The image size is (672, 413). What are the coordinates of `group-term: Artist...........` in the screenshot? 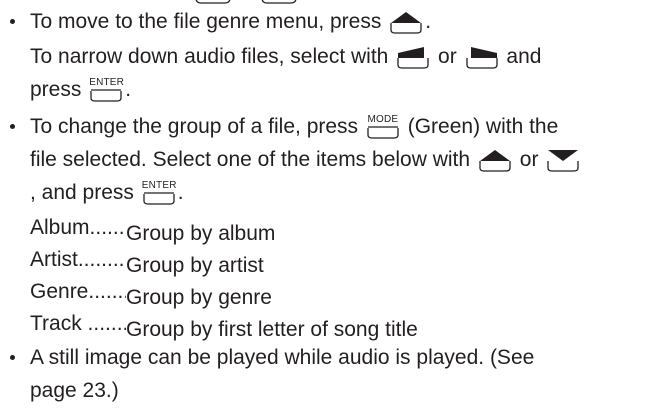 It's located at (78, 259).